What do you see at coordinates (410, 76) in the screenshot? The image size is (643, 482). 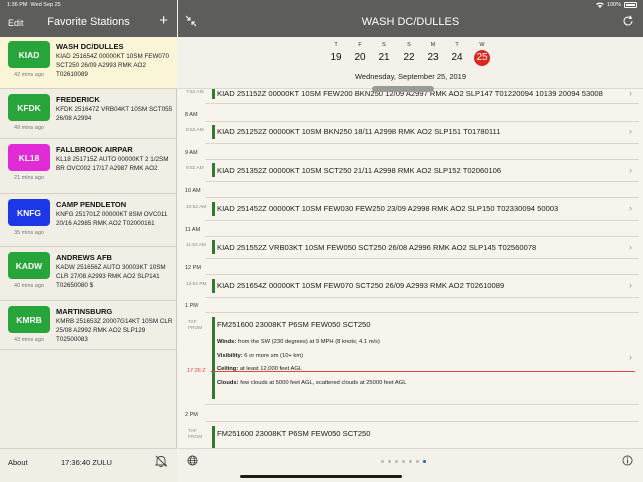 I see `selected-date: Wednesday, September 25, 2019` at bounding box center [410, 76].